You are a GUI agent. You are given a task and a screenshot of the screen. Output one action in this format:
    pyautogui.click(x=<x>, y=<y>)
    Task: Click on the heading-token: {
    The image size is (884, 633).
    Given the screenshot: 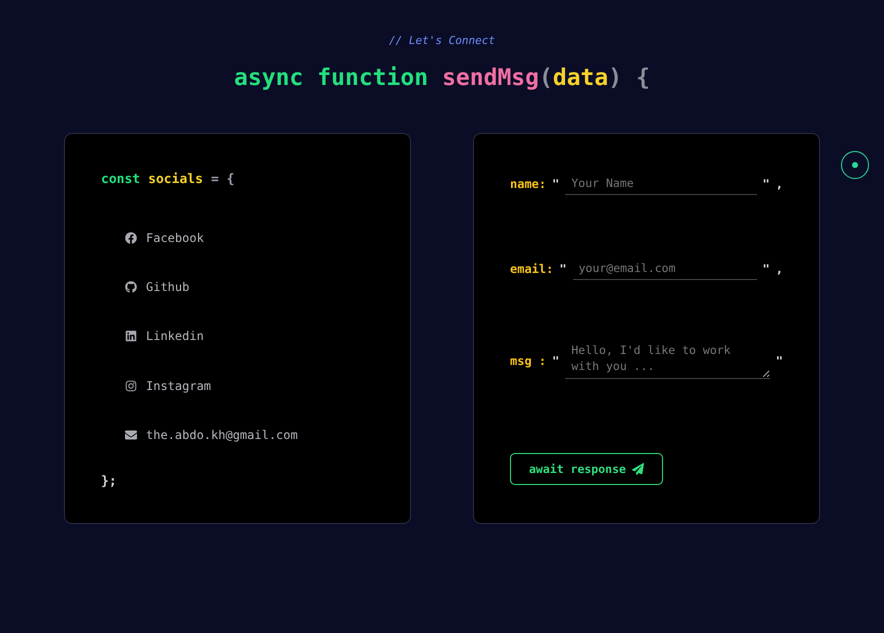 What is the action you would take?
    pyautogui.click(x=643, y=78)
    